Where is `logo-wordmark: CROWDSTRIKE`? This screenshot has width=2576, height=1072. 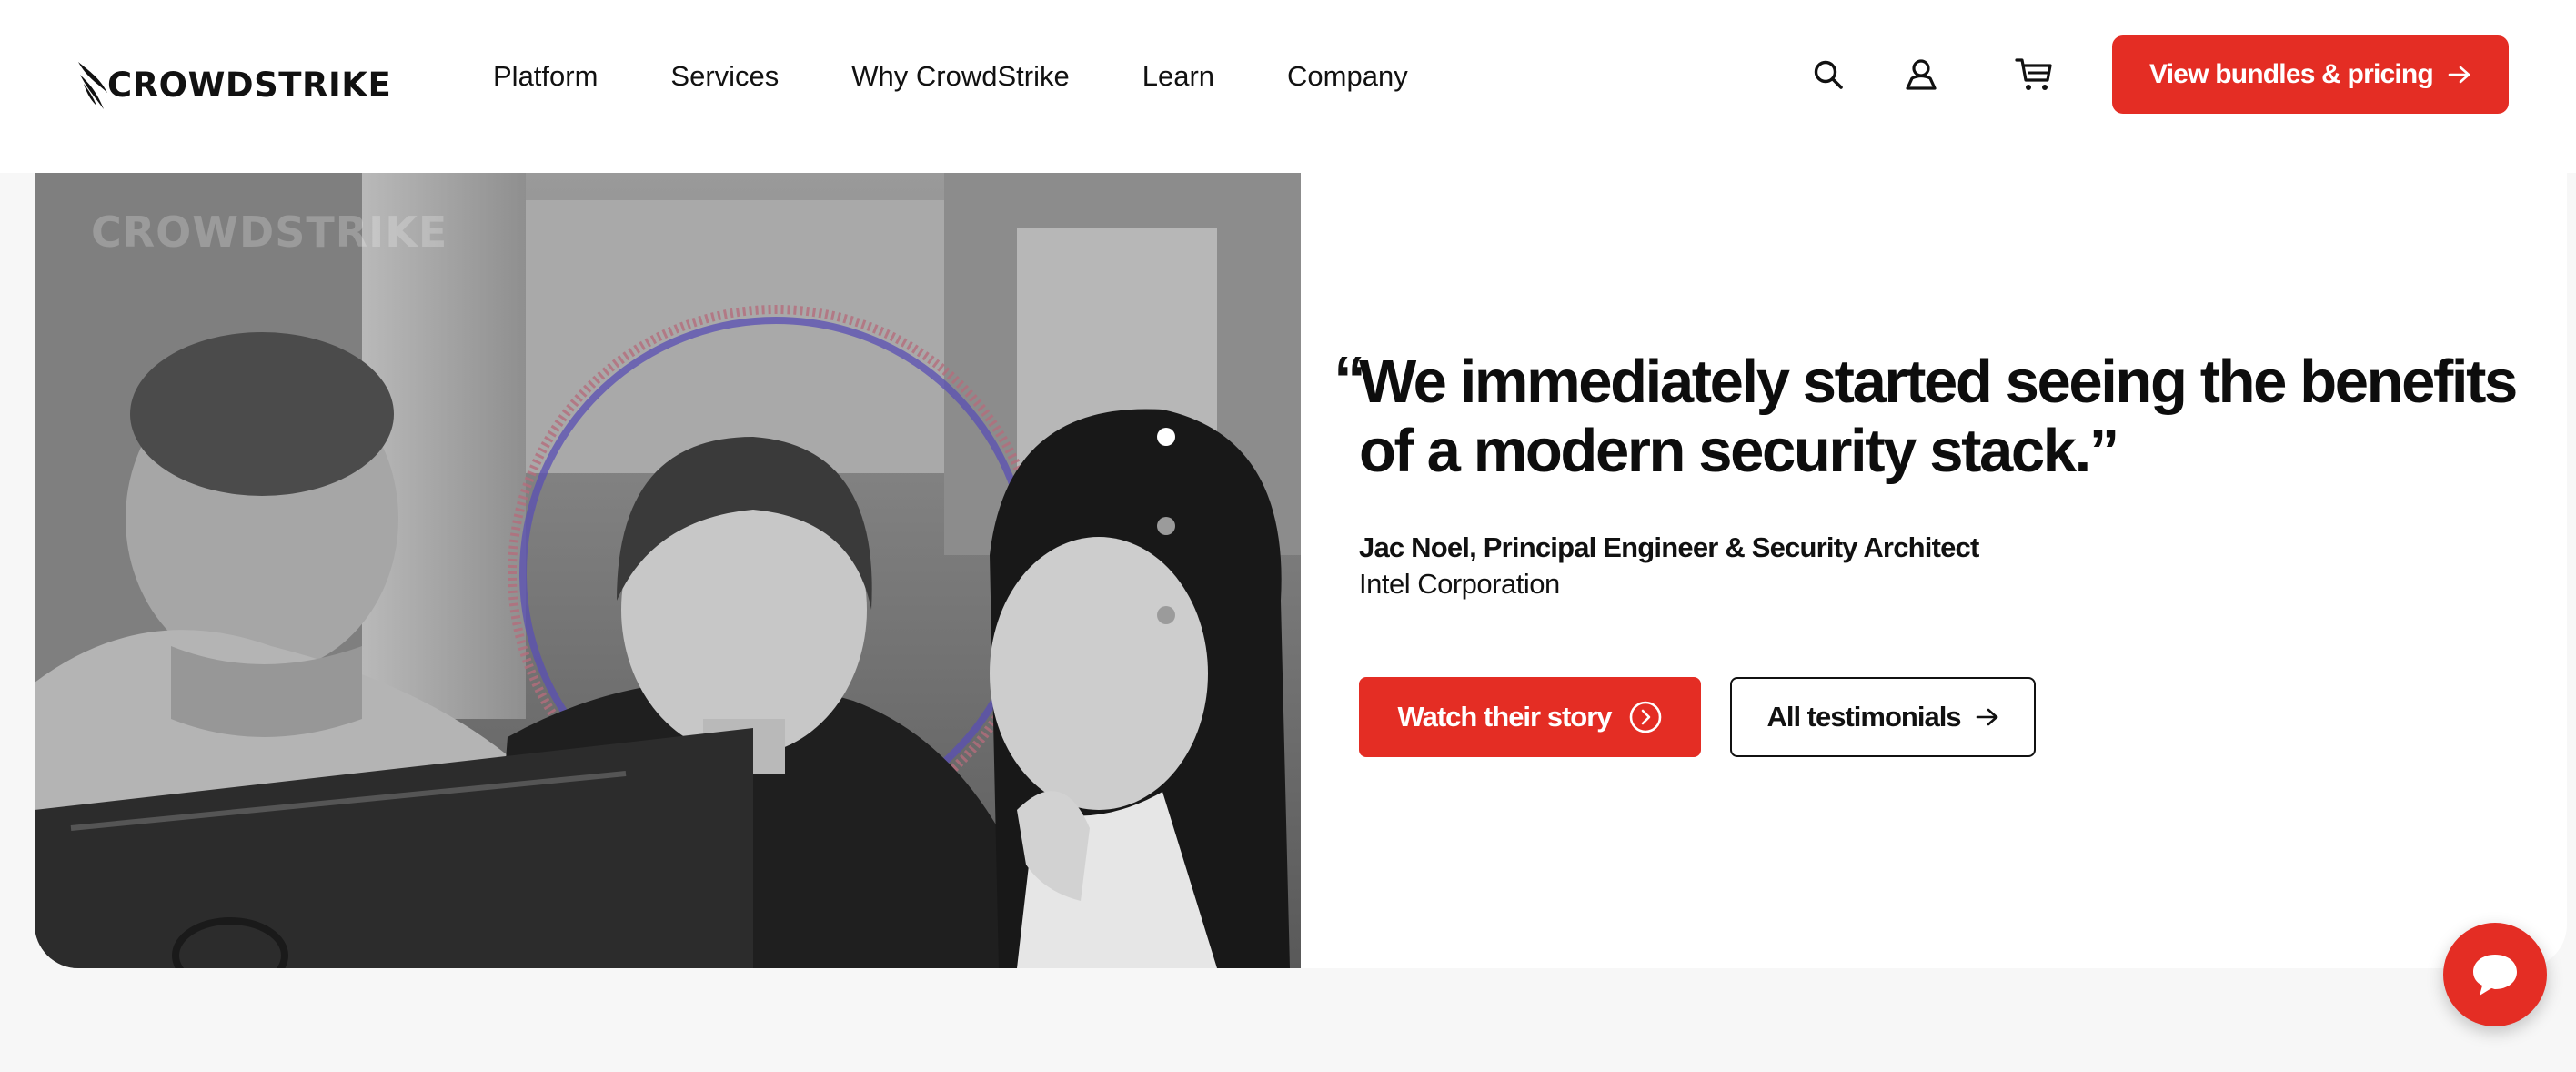 logo-wordmark: CROWDSTRIKE is located at coordinates (249, 85).